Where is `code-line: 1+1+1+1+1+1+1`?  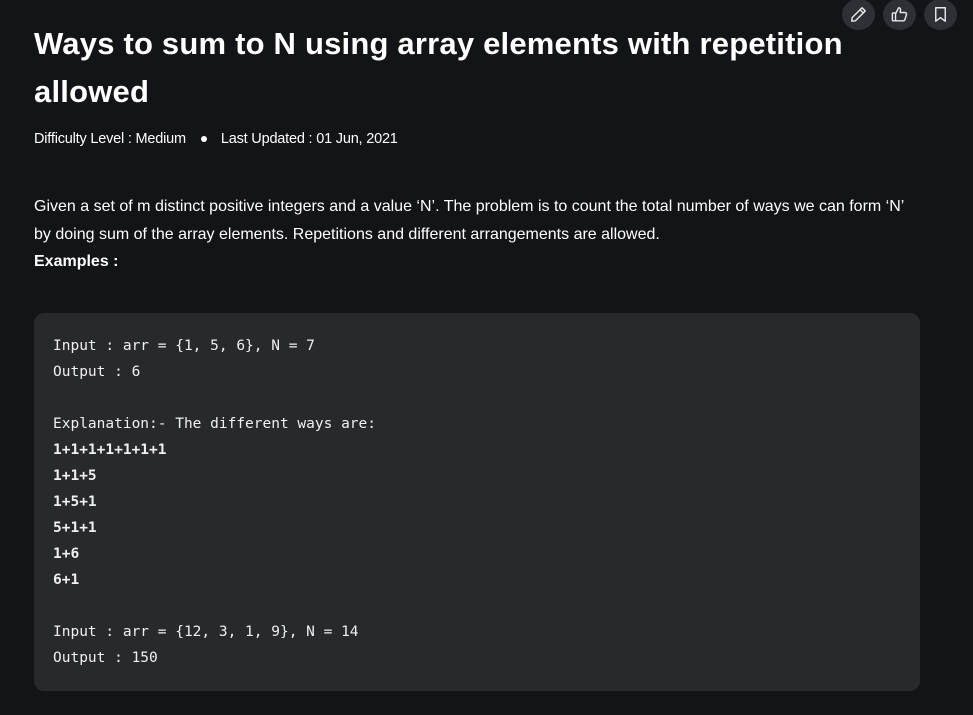 code-line: 1+1+1+1+1+1+1 is located at coordinates (110, 450).